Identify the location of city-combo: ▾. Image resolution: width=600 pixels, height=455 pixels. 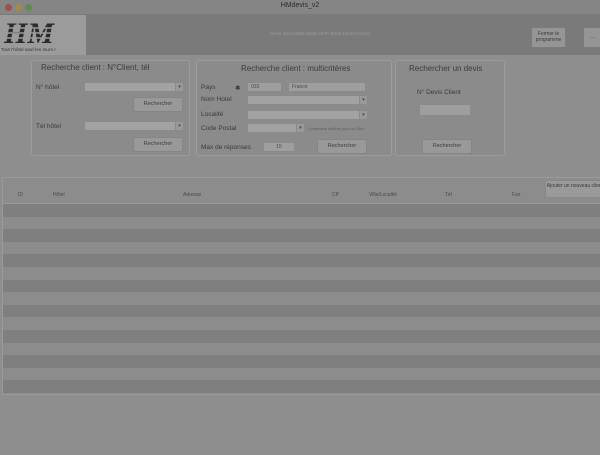
(307, 115).